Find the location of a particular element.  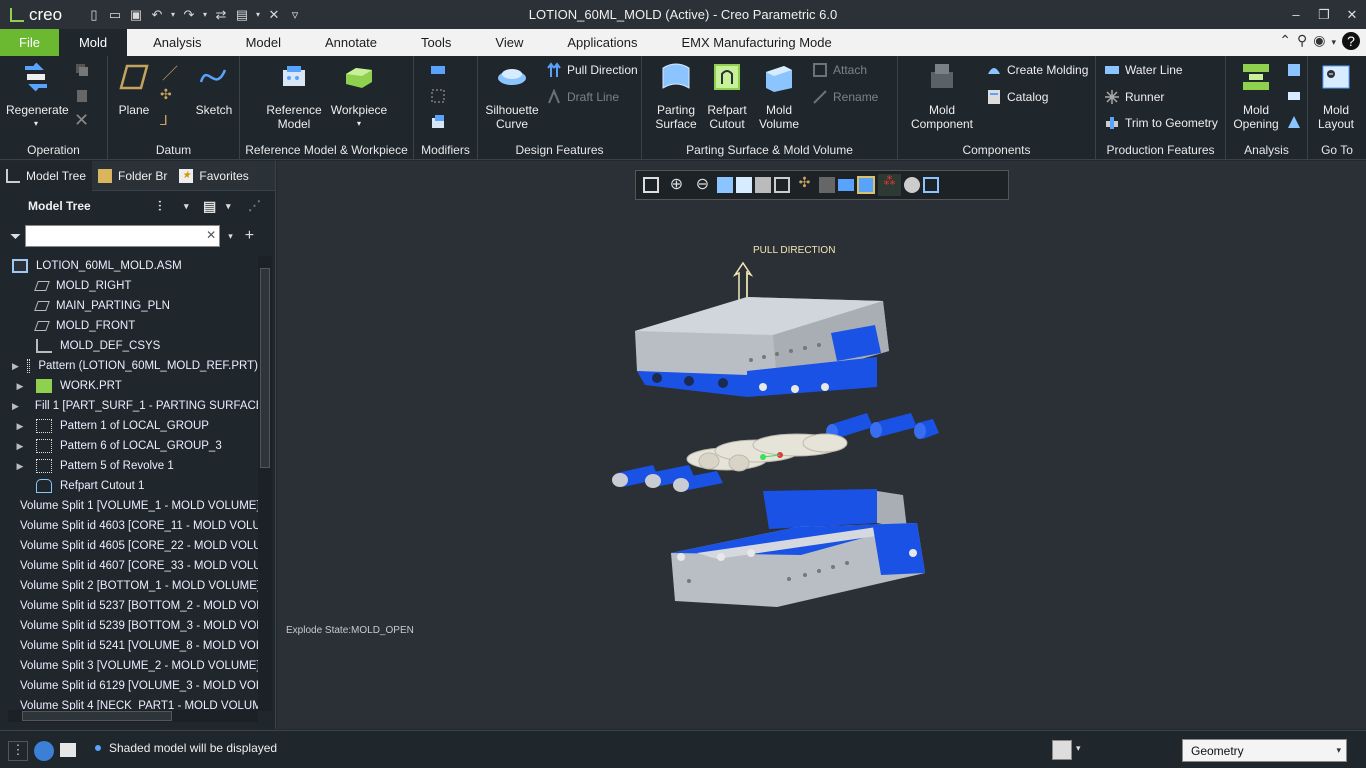

add-icon: + is located at coordinates (249, 236).